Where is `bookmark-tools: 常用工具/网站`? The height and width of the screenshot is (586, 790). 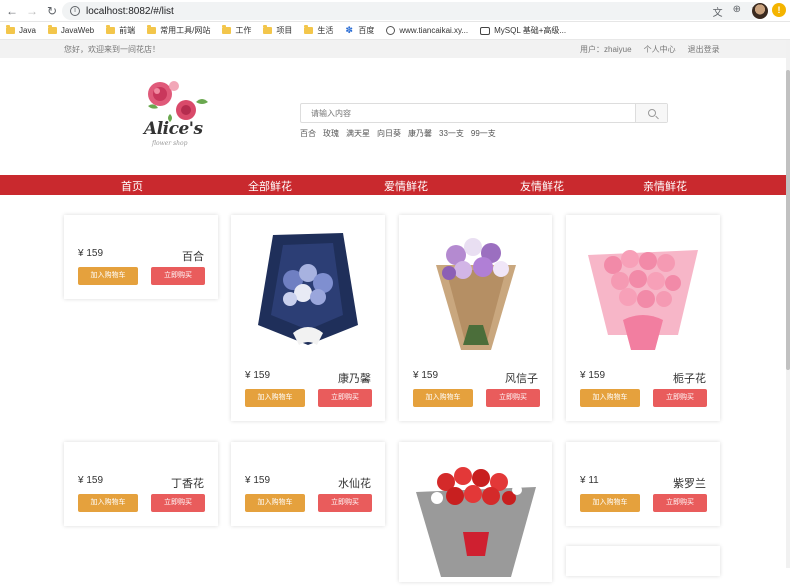
bookmark-tools: 常用工具/网站 is located at coordinates (178, 30).